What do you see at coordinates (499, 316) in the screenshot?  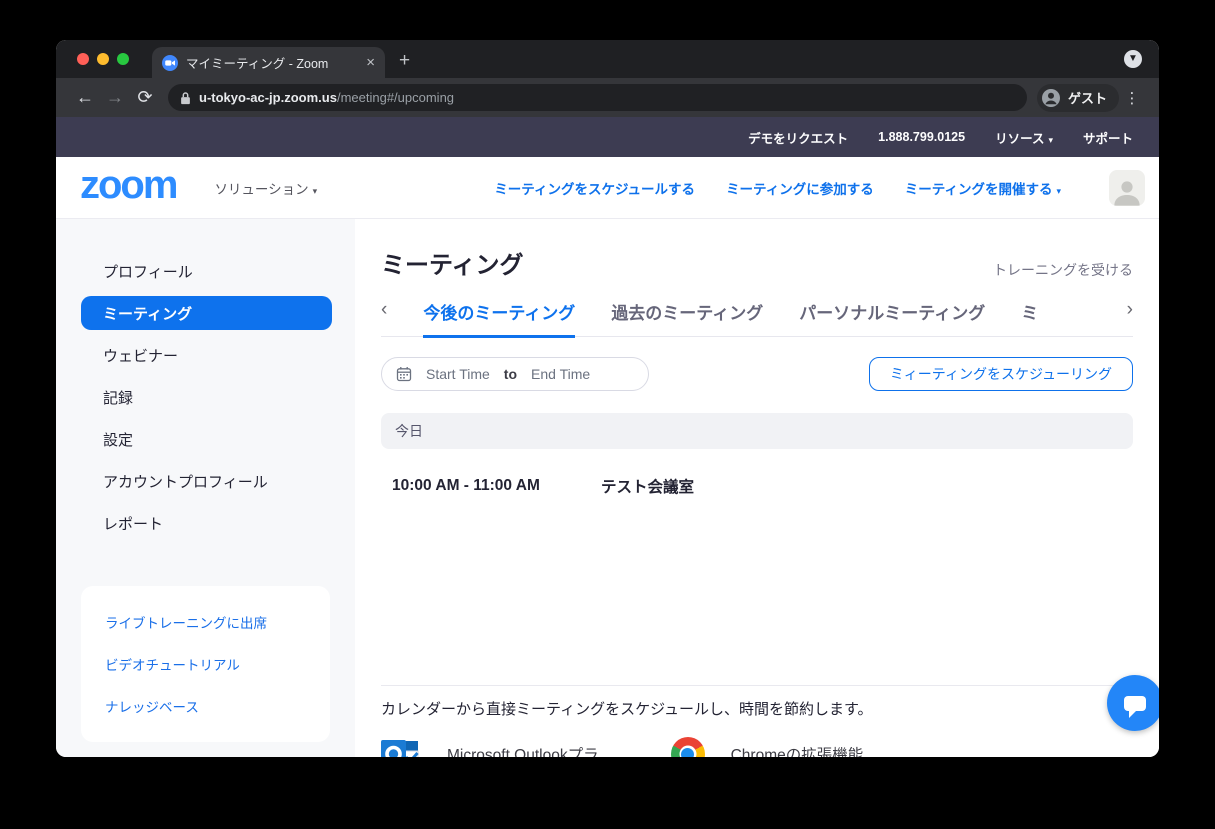 I see `tab-upcoming-meetings: 今後のミーティング` at bounding box center [499, 316].